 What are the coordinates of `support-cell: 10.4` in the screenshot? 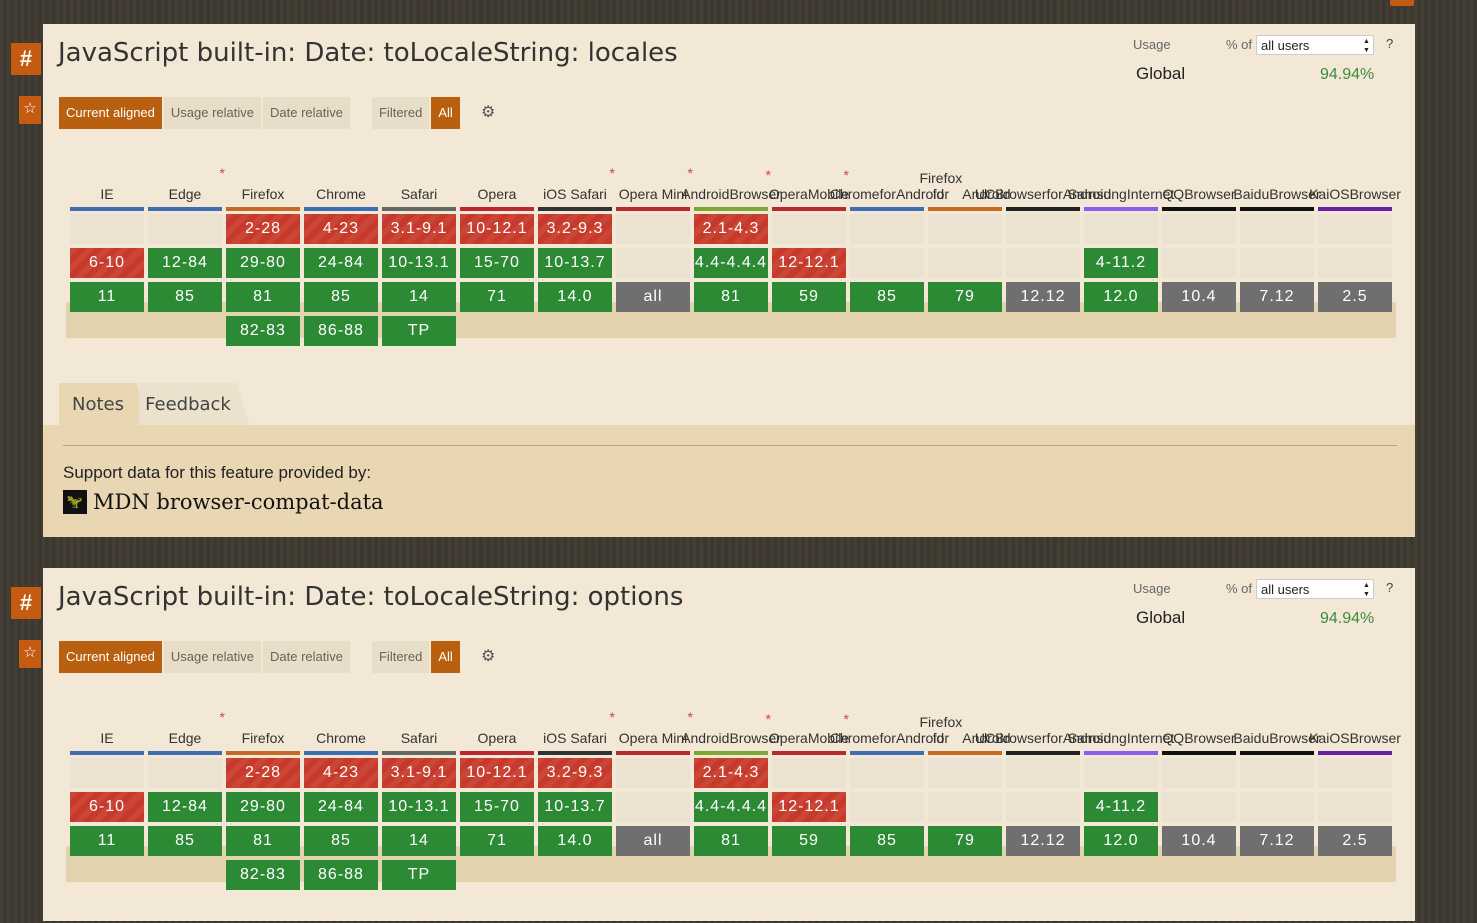 It's located at (1199, 297).